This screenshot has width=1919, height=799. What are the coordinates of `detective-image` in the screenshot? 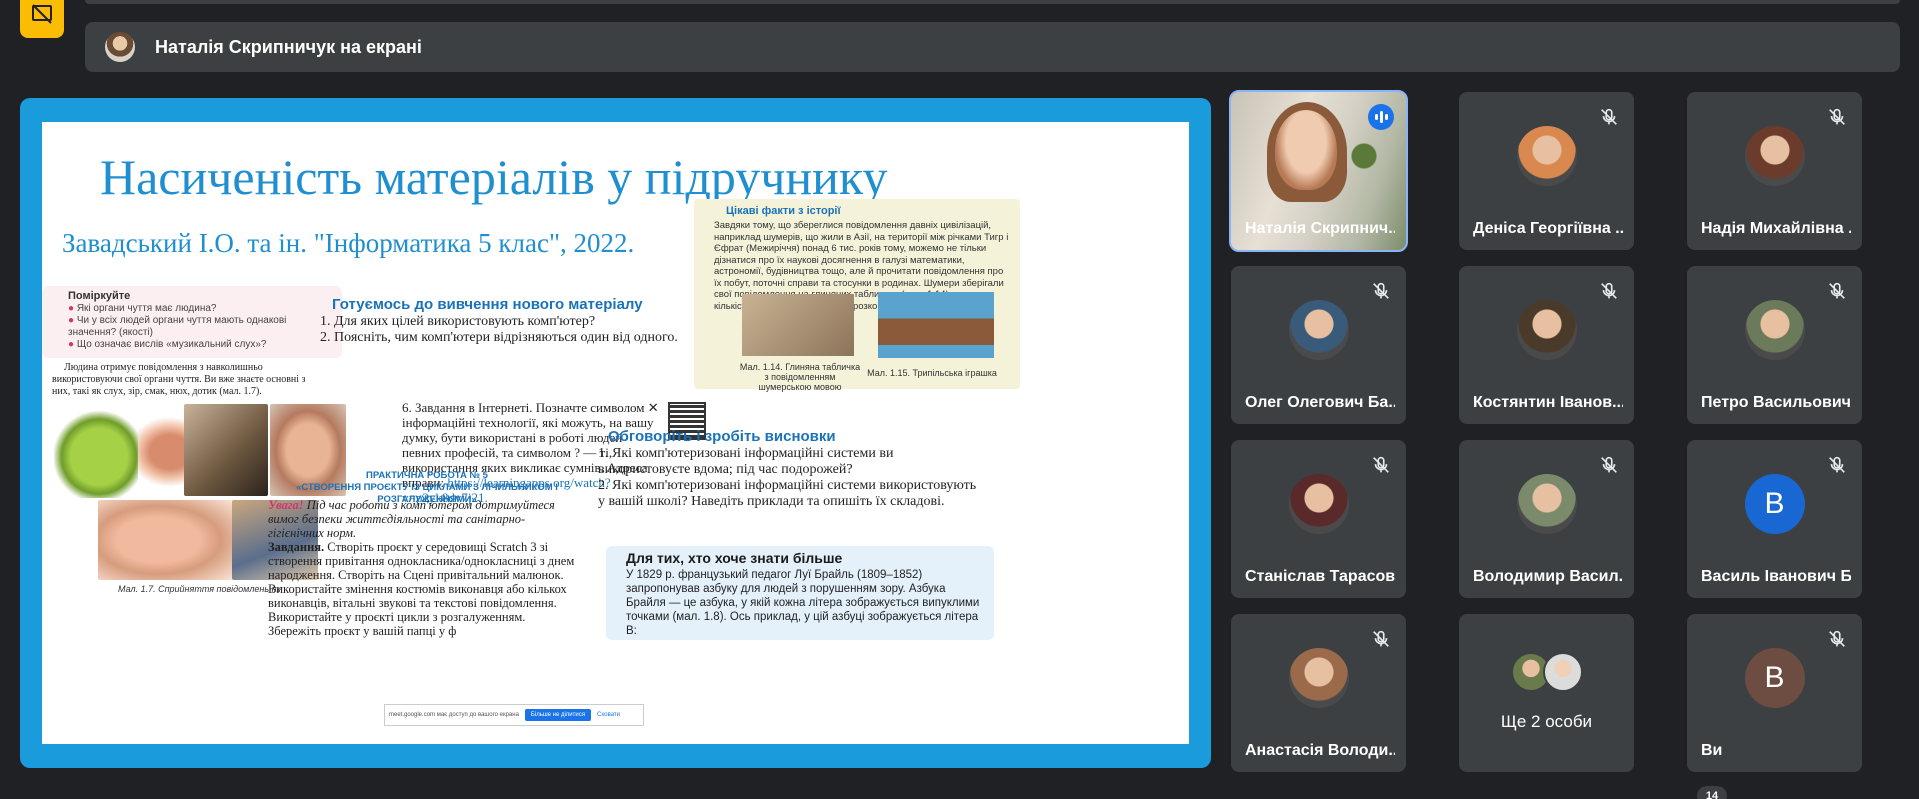 It's located at (226, 450).